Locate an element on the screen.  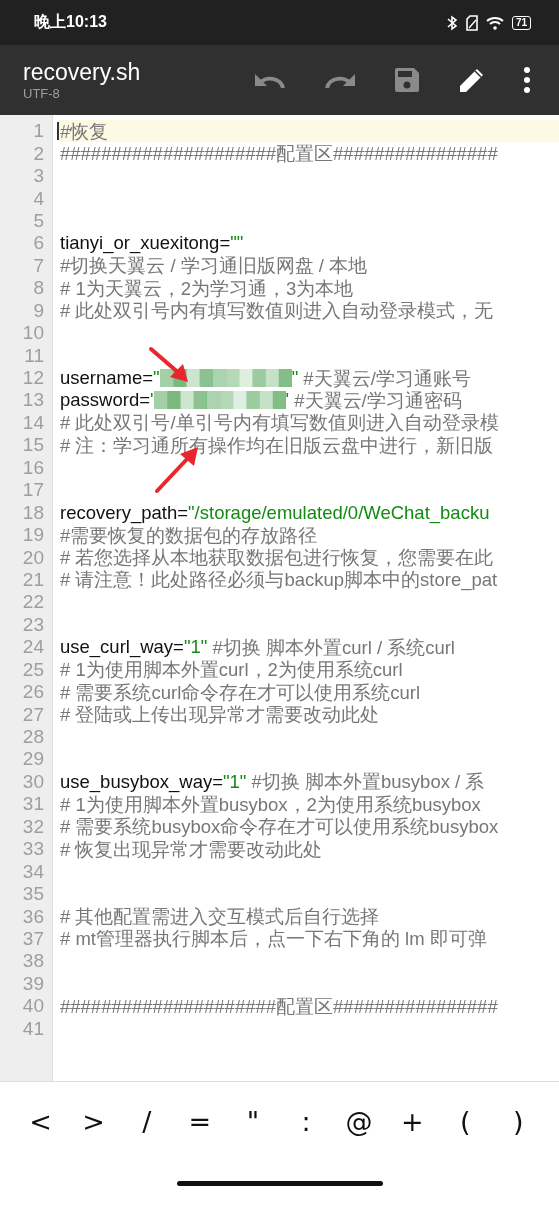
line-number: 14 is located at coordinates (33, 422).